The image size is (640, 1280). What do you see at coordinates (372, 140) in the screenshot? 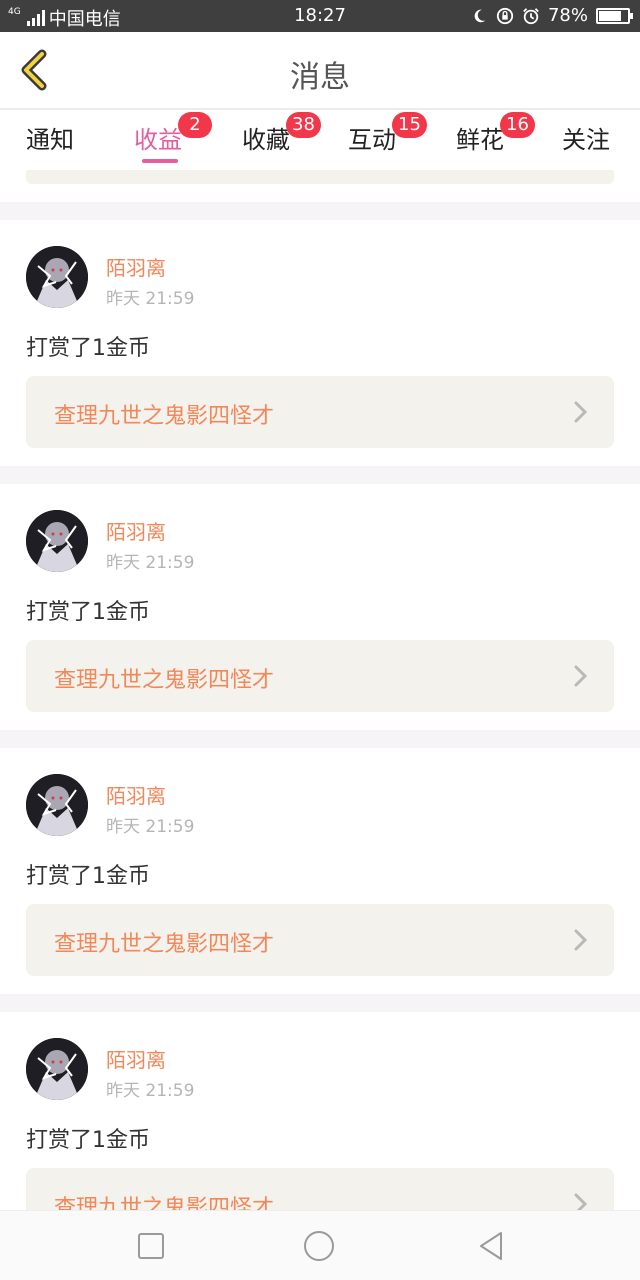
I see `tab-label: 互动` at bounding box center [372, 140].